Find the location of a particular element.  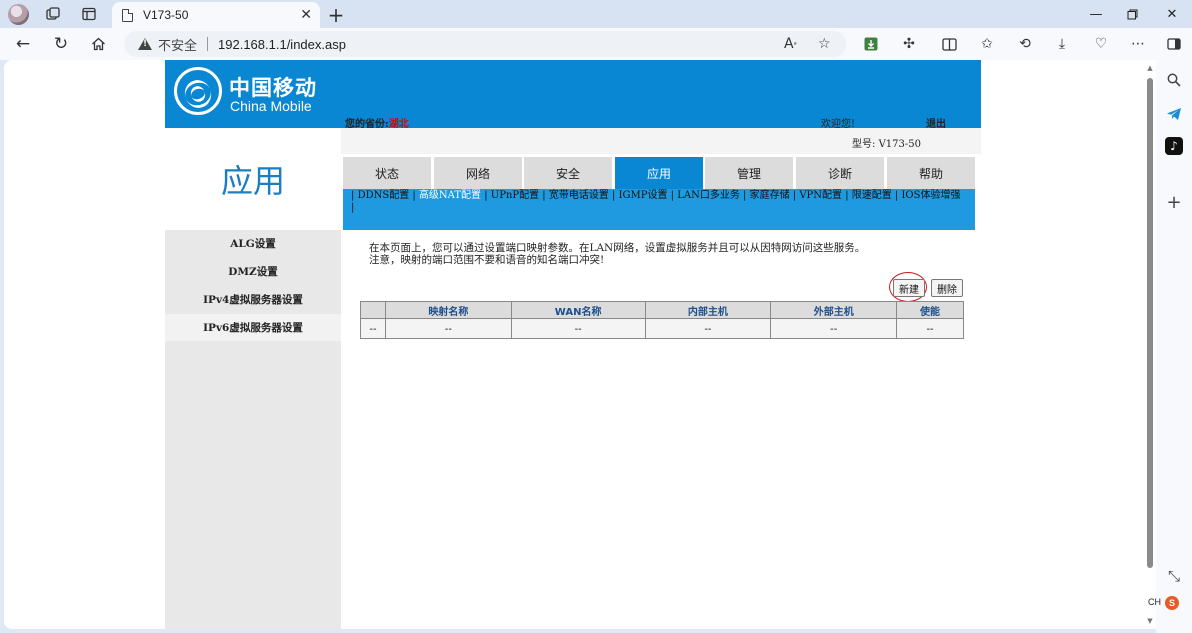

tab-help: 帮助 is located at coordinates (931, 173).